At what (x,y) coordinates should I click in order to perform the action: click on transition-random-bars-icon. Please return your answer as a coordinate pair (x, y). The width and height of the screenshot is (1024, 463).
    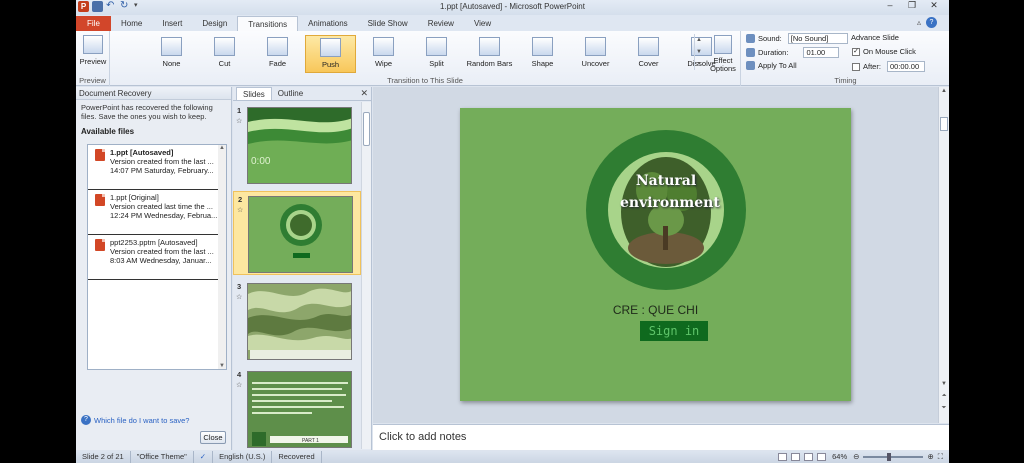
    Looking at the image, I should click on (489, 46).